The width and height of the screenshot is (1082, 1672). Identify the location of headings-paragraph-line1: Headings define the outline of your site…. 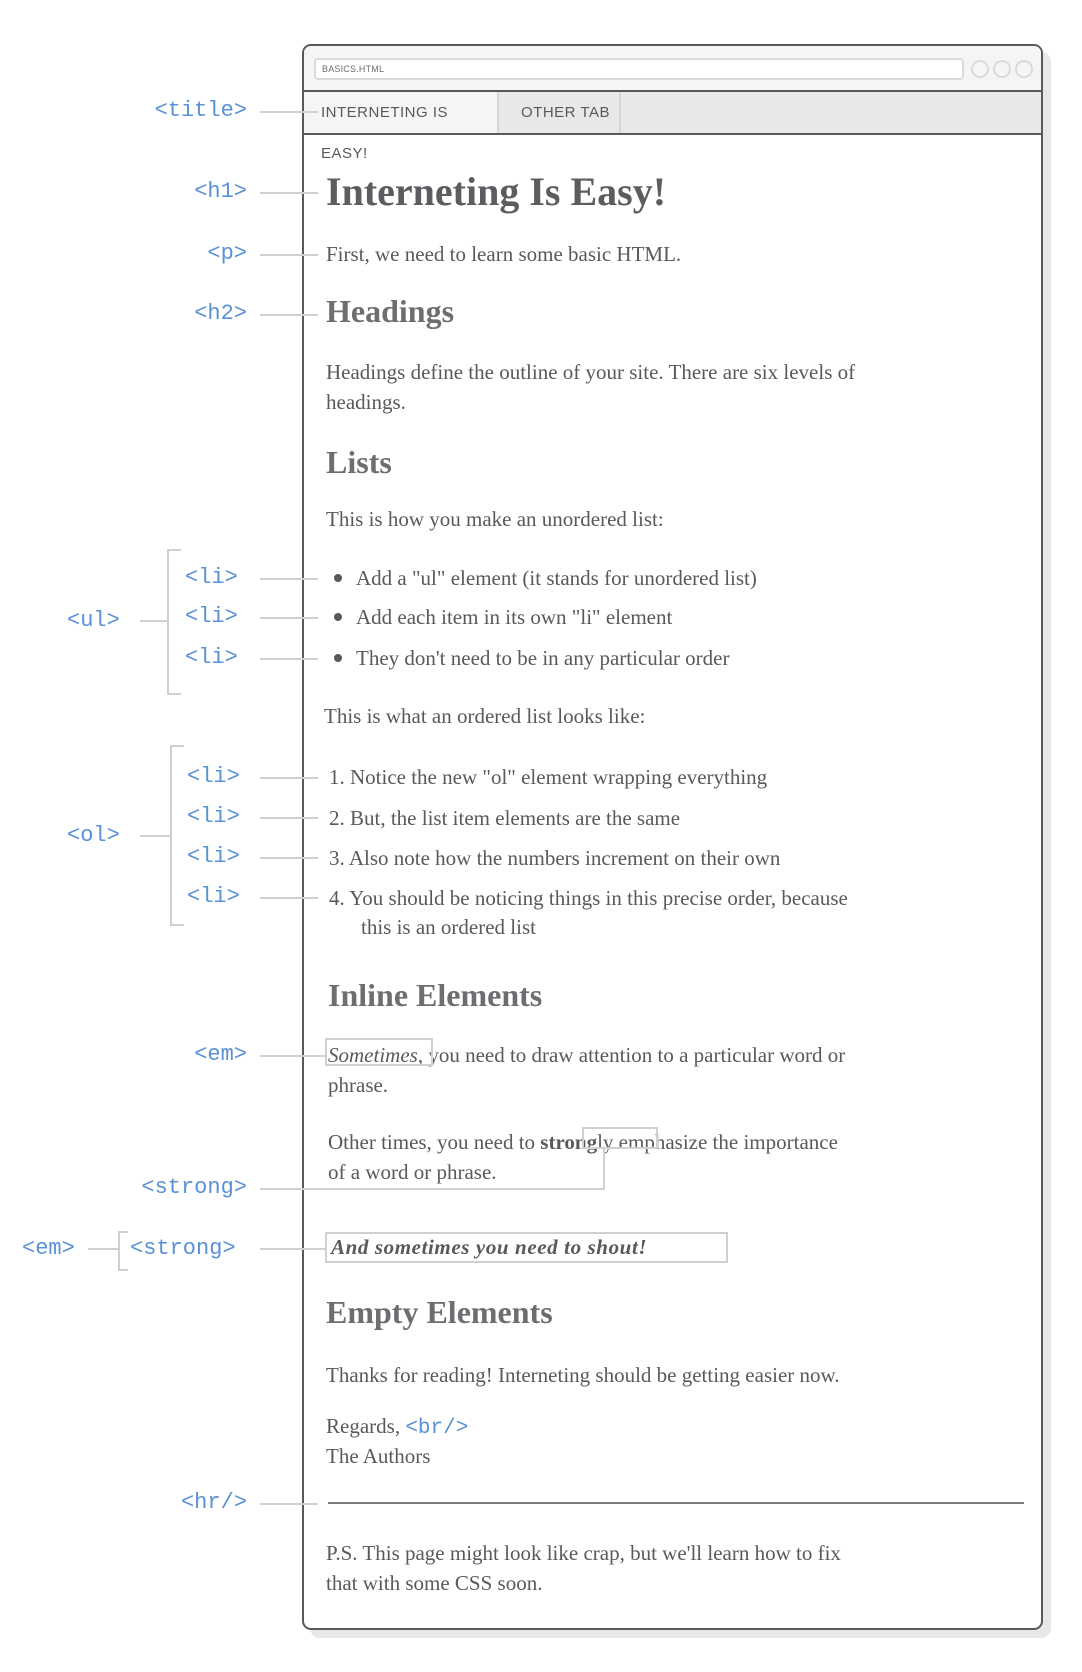
(591, 372).